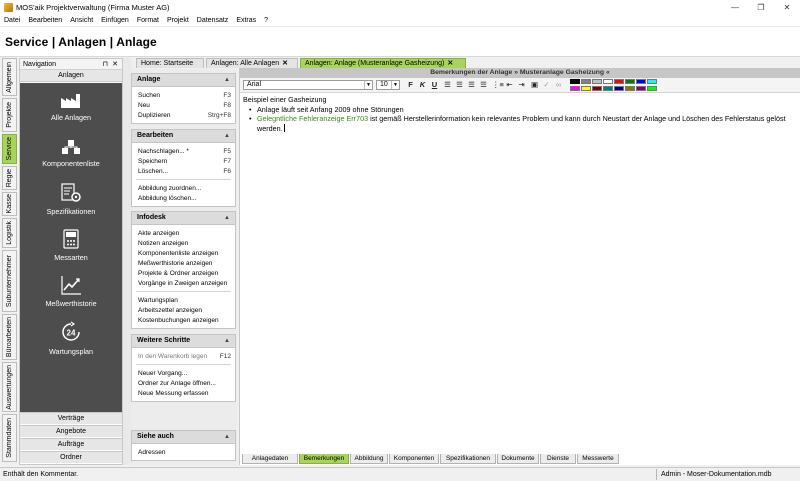  Describe the element at coordinates (183, 437) in the screenshot. I see `panel-header: Siehe auch ▲` at that location.